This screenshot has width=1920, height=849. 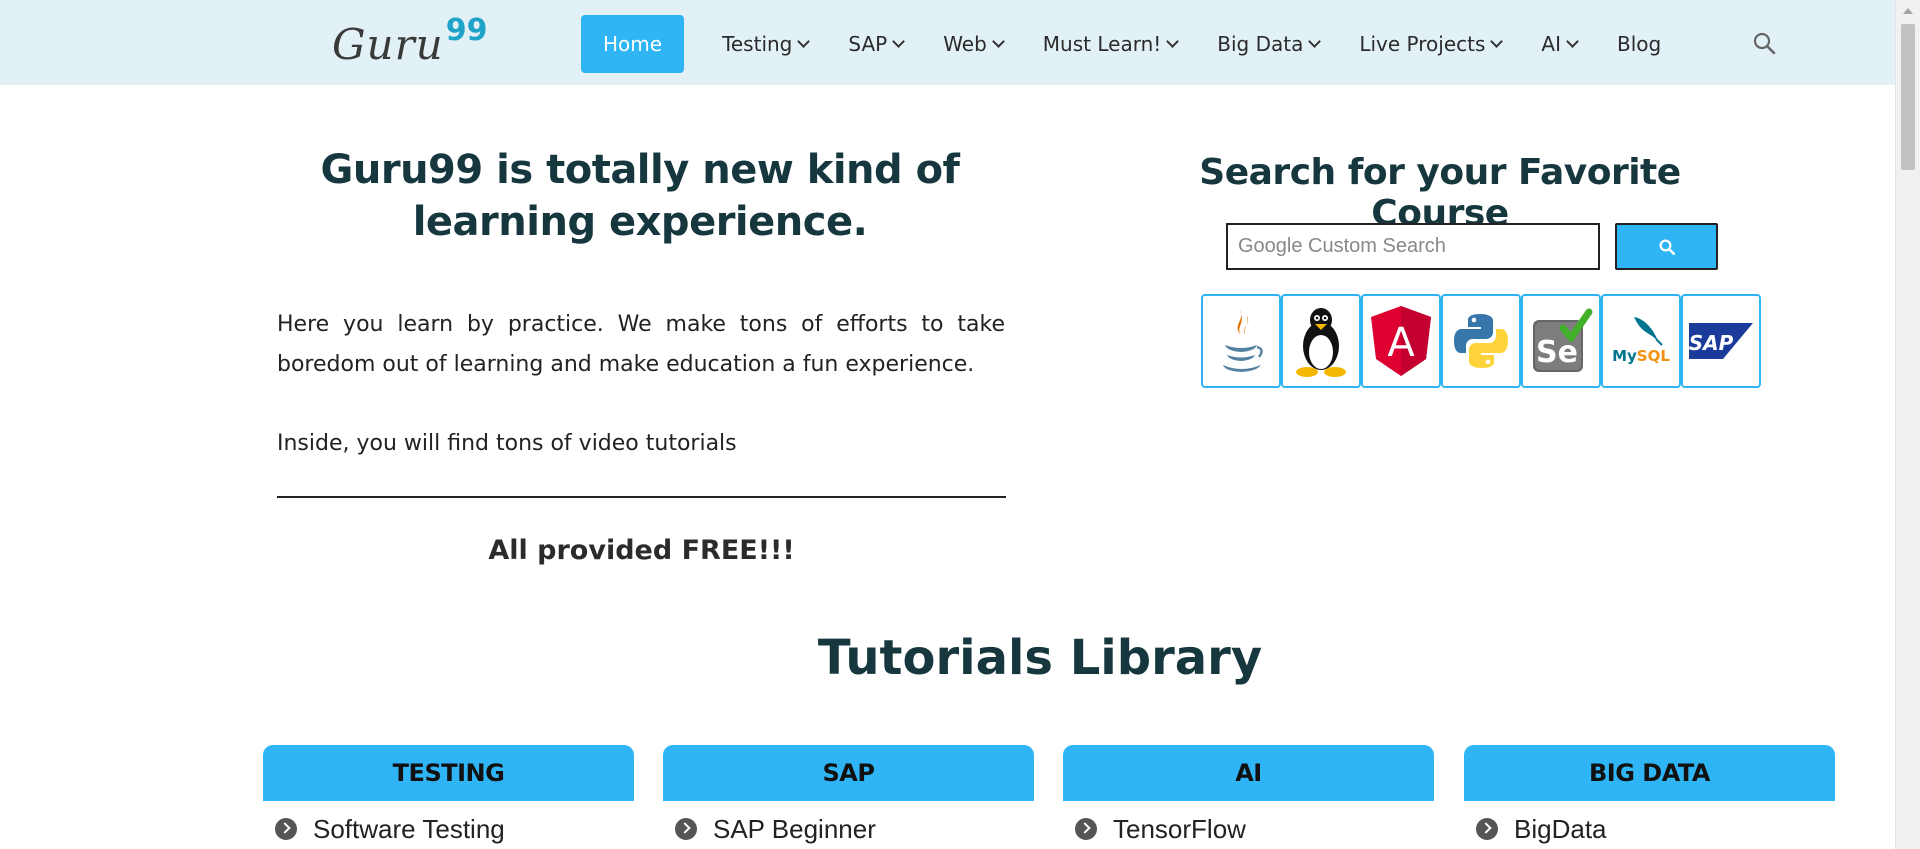 What do you see at coordinates (757, 44) in the screenshot?
I see `nav-label: Testing` at bounding box center [757, 44].